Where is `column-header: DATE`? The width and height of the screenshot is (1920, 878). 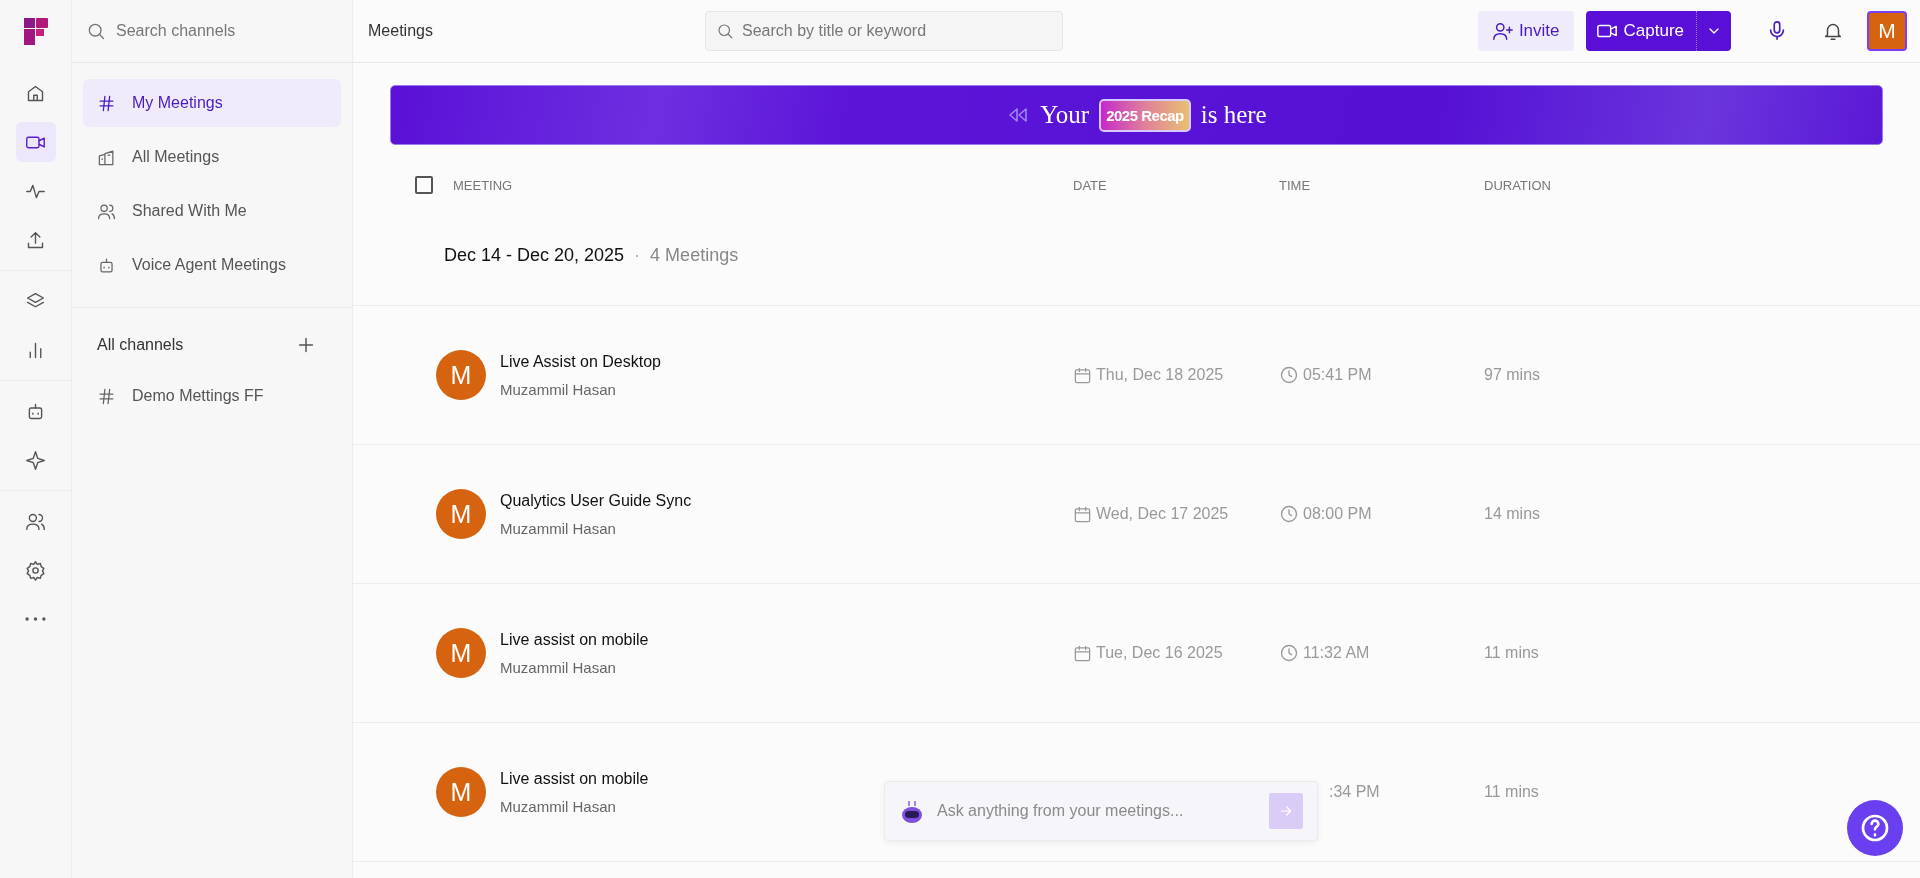 column-header: DATE is located at coordinates (1090, 185).